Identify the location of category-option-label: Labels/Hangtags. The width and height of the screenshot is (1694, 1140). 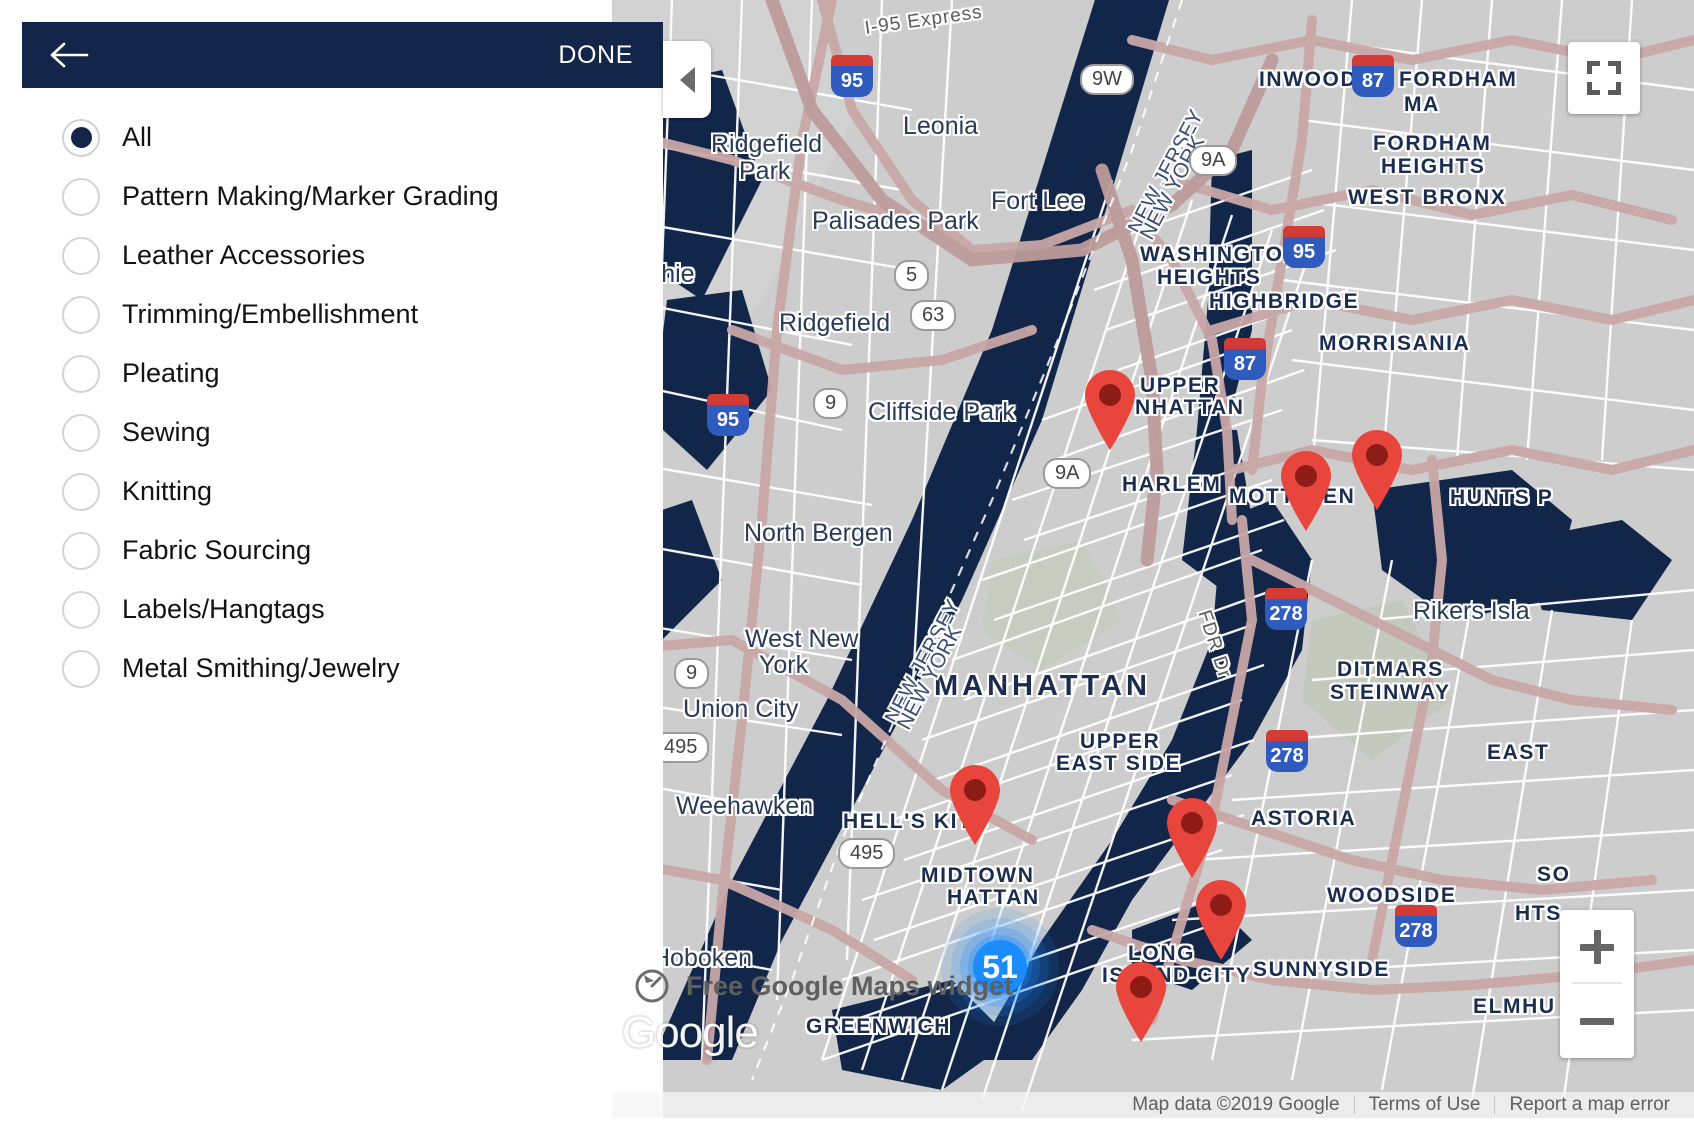
(223, 609).